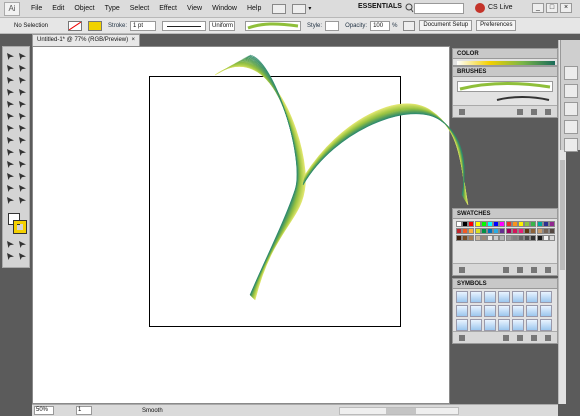 This screenshot has height=416, width=580. What do you see at coordinates (152, 411) in the screenshot?
I see `status-text: Smooth` at bounding box center [152, 411].